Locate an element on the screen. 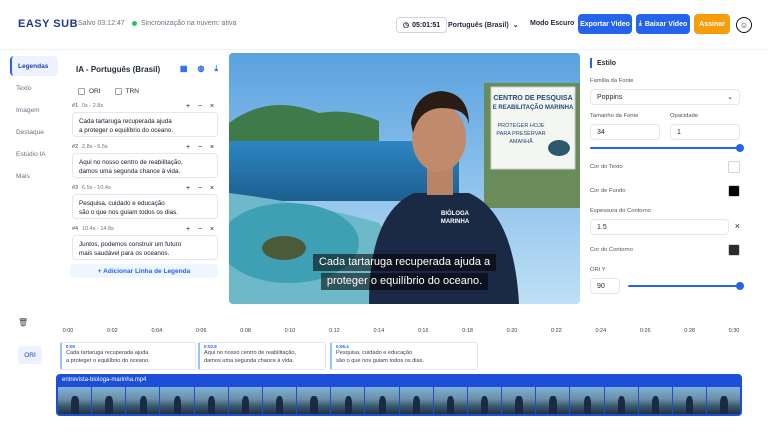 Image resolution: width=768 pixels, height=432 pixels. shirt-line-1: BIÓLOGA is located at coordinates (455, 213).